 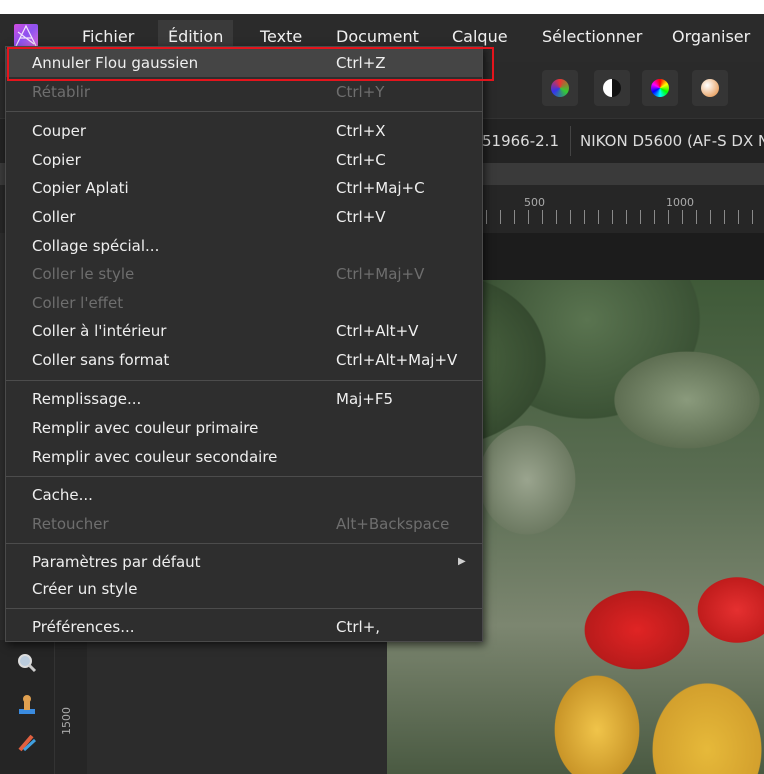 What do you see at coordinates (27, 707) in the screenshot?
I see `stamp-icon` at bounding box center [27, 707].